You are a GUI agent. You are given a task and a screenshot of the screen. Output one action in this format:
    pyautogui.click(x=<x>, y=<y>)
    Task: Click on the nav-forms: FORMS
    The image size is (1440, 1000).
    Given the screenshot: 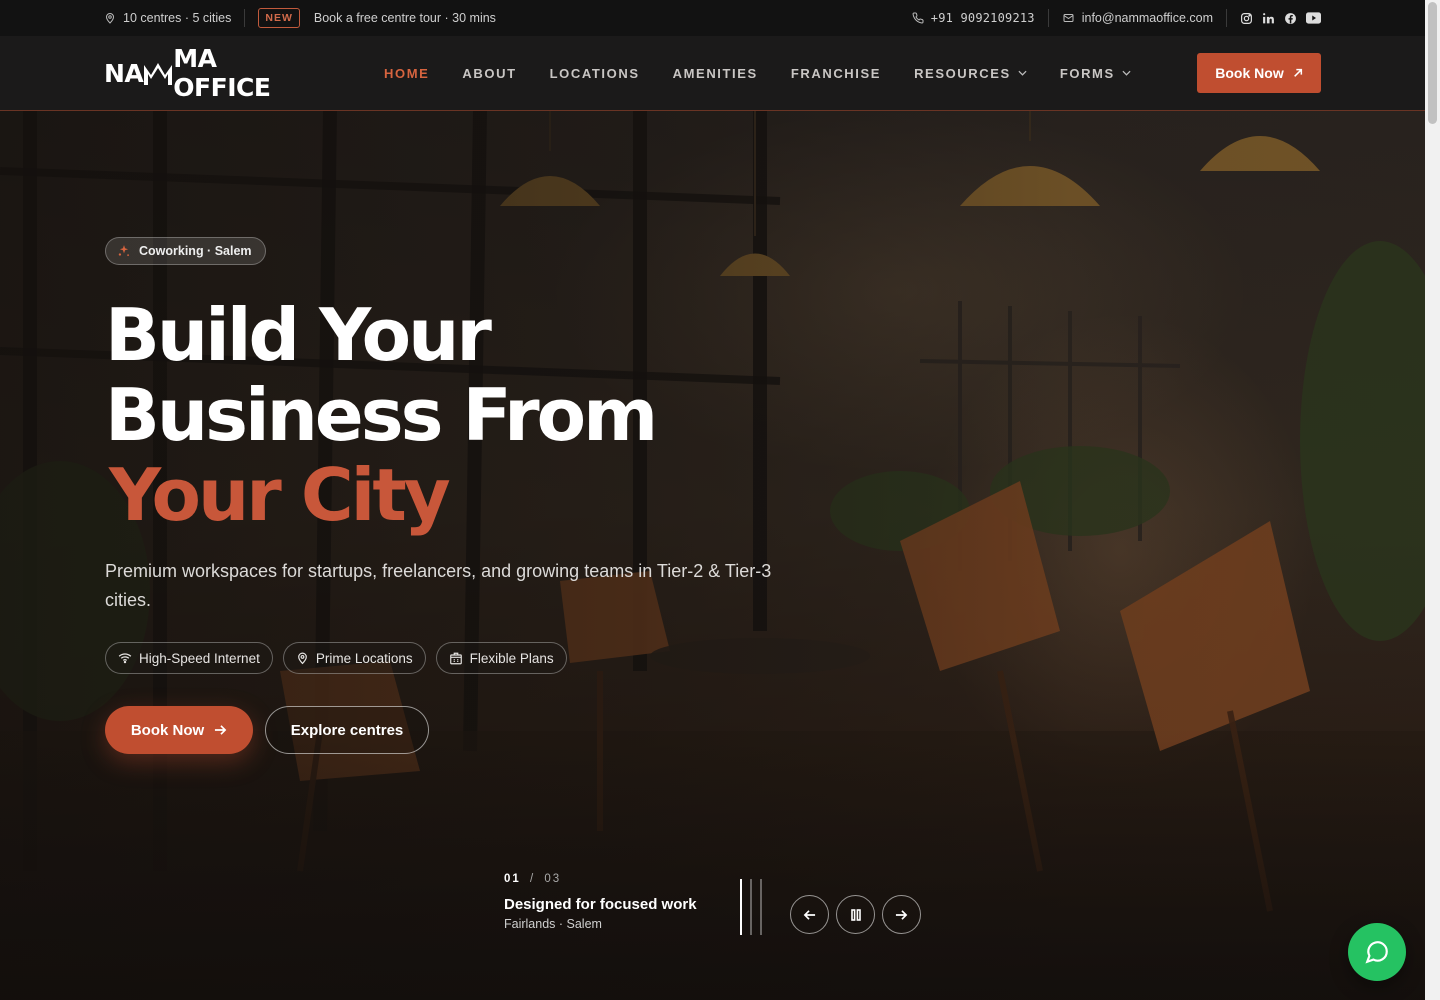 What is the action you would take?
    pyautogui.click(x=1095, y=73)
    